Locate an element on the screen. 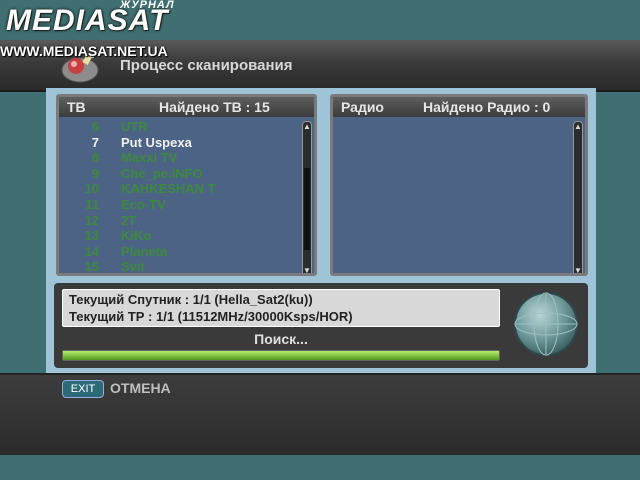 The height and width of the screenshot is (480, 640). channel-number: 15 is located at coordinates (91, 267).